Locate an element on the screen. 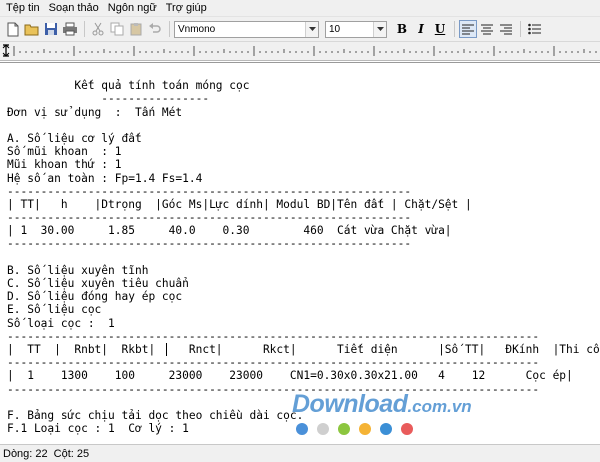 The width and height of the screenshot is (600, 462). bullet-list-button is located at coordinates (534, 29).